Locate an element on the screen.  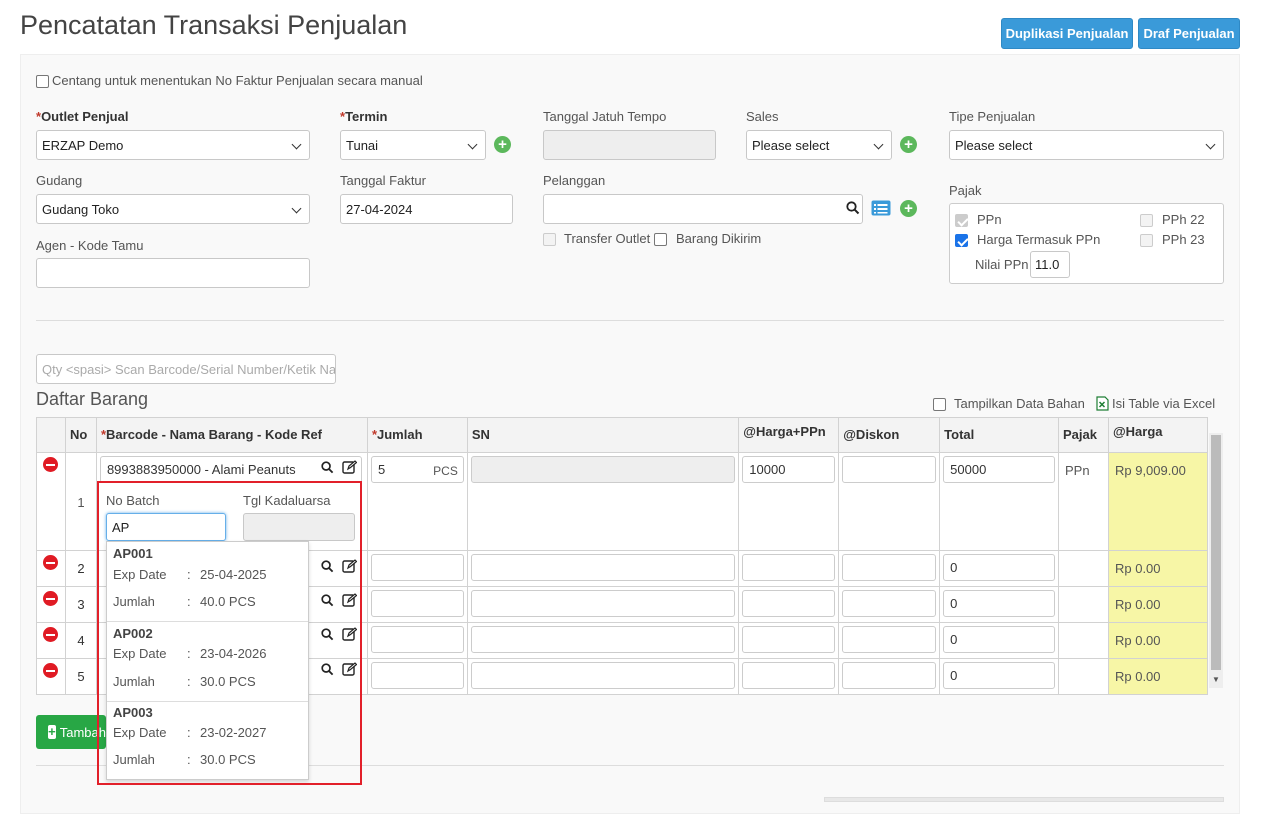
col-sn: SN is located at coordinates (603, 435).